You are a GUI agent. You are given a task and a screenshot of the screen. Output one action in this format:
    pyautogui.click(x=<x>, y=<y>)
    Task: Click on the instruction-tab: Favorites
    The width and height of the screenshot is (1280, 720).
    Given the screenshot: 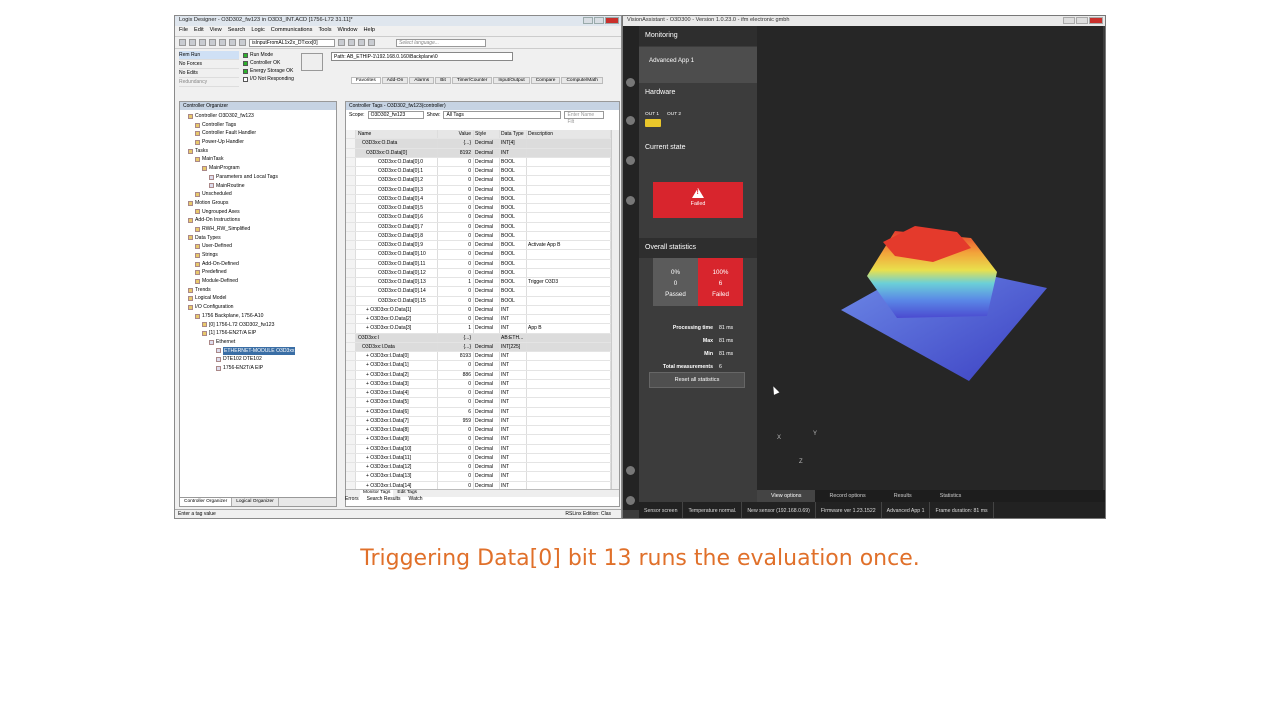 What is the action you would take?
    pyautogui.click(x=366, y=80)
    